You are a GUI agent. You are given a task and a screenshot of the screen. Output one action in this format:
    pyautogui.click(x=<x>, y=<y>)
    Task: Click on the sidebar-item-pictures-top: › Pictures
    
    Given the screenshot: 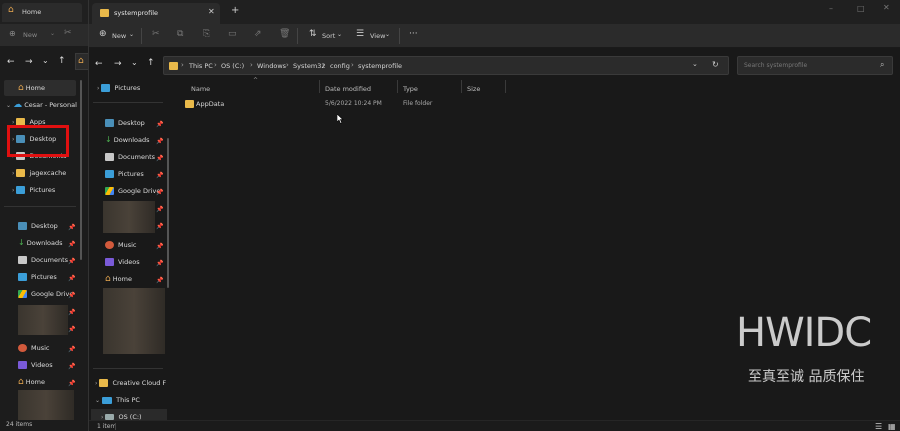 What is the action you would take?
    pyautogui.click(x=118, y=88)
    